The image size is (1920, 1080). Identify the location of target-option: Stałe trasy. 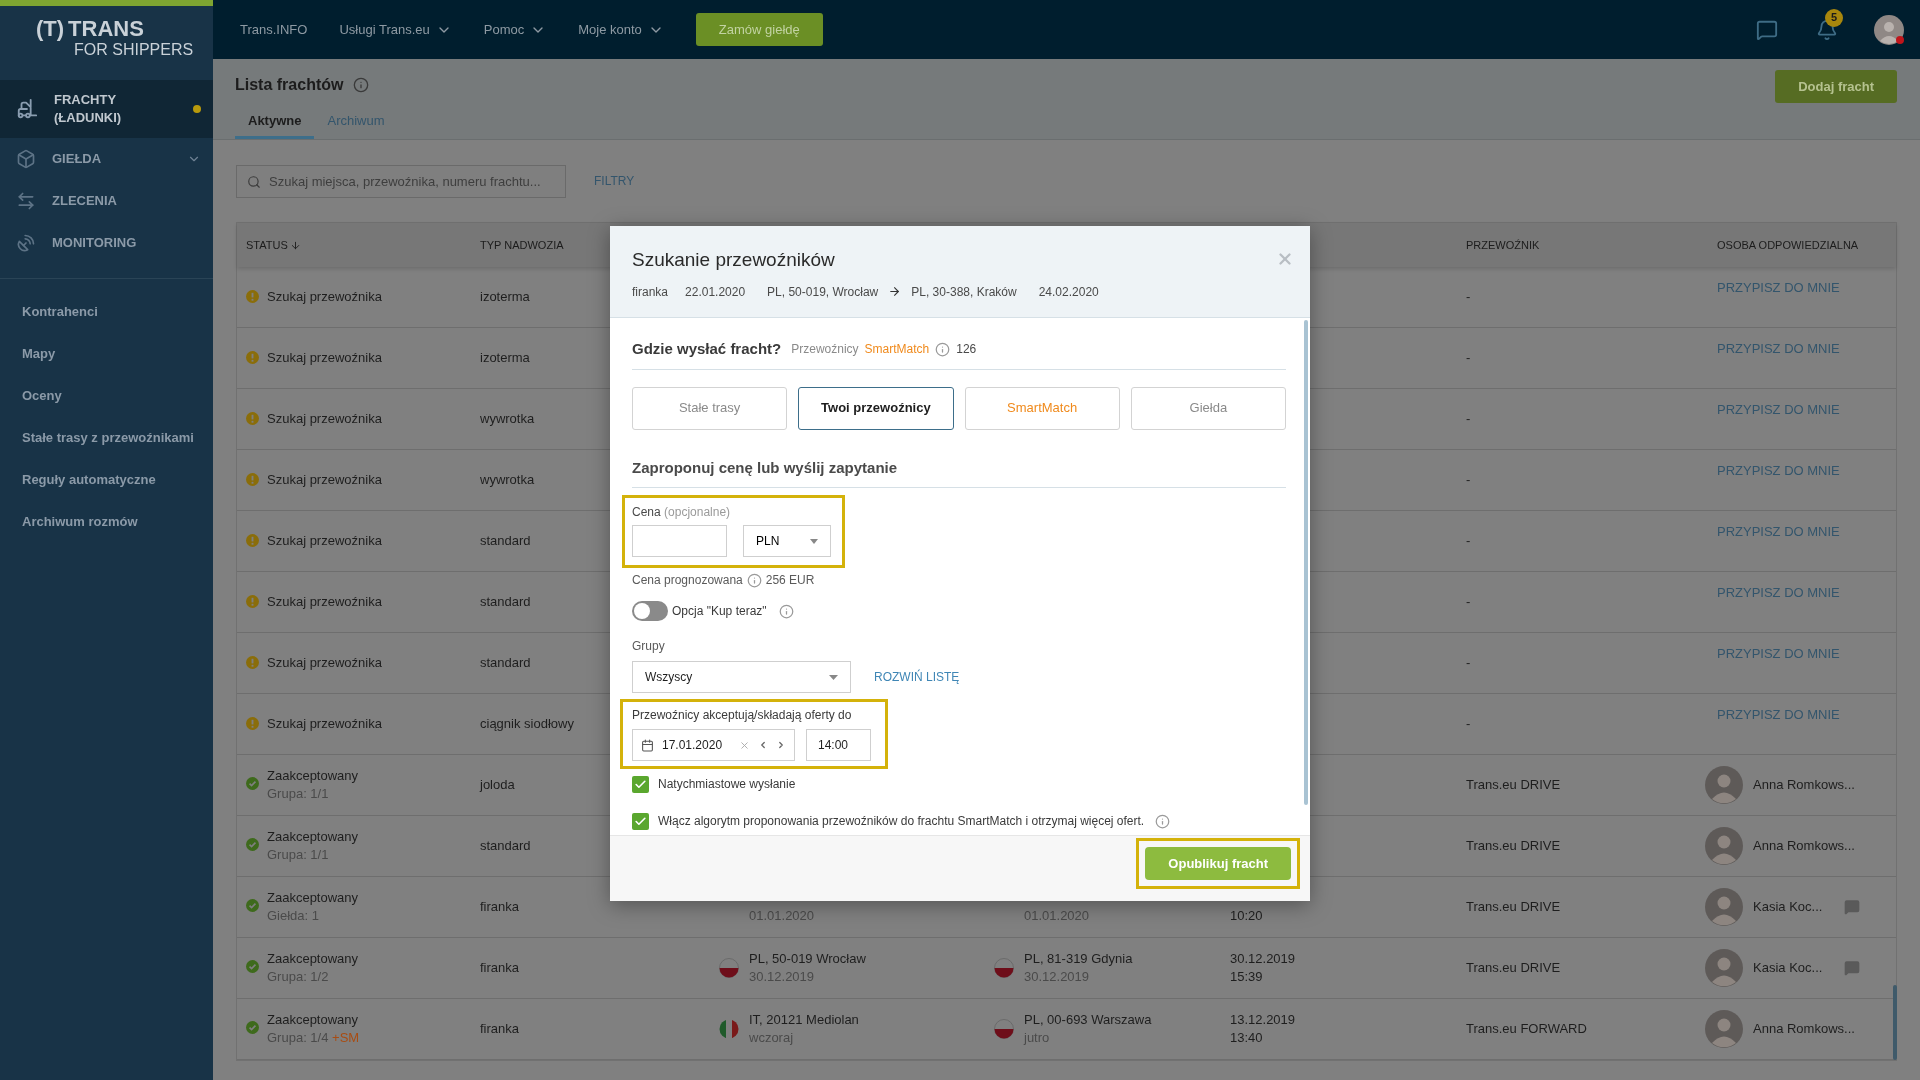
(710, 408).